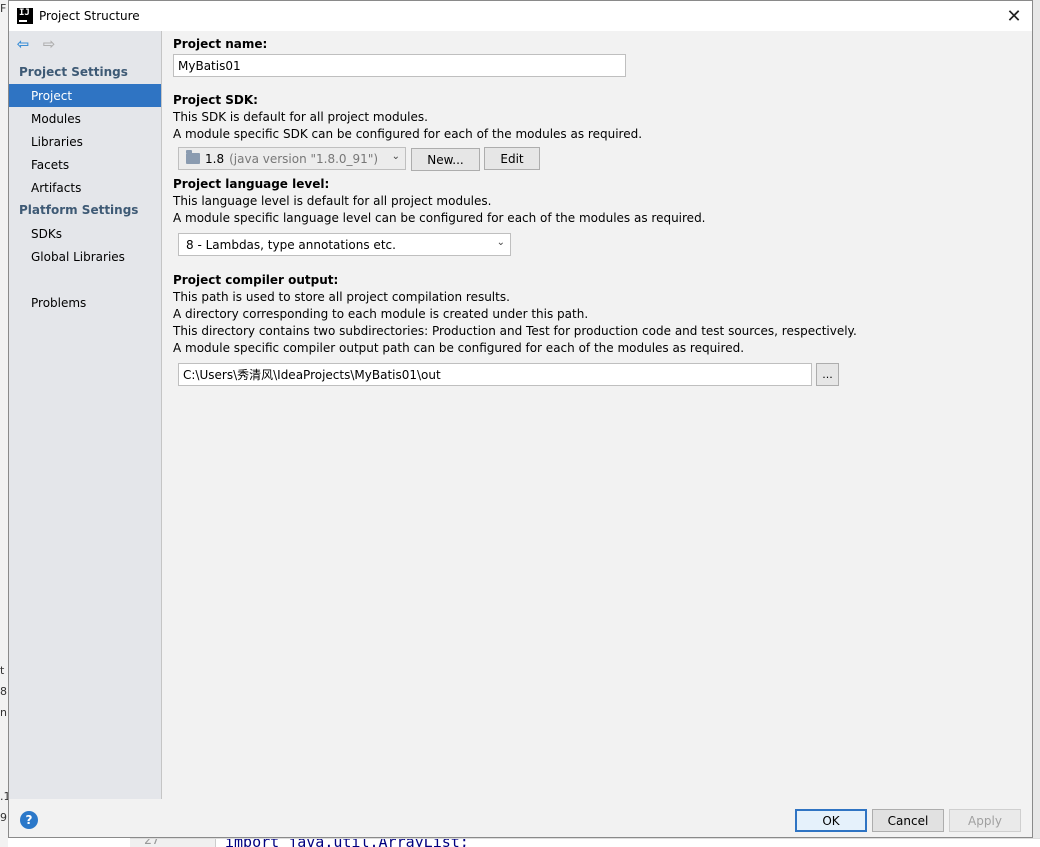 The image size is (1040, 847). Describe the element at coordinates (36, 44) in the screenshot. I see `nav-arrows: ⇦ ⇨` at that location.